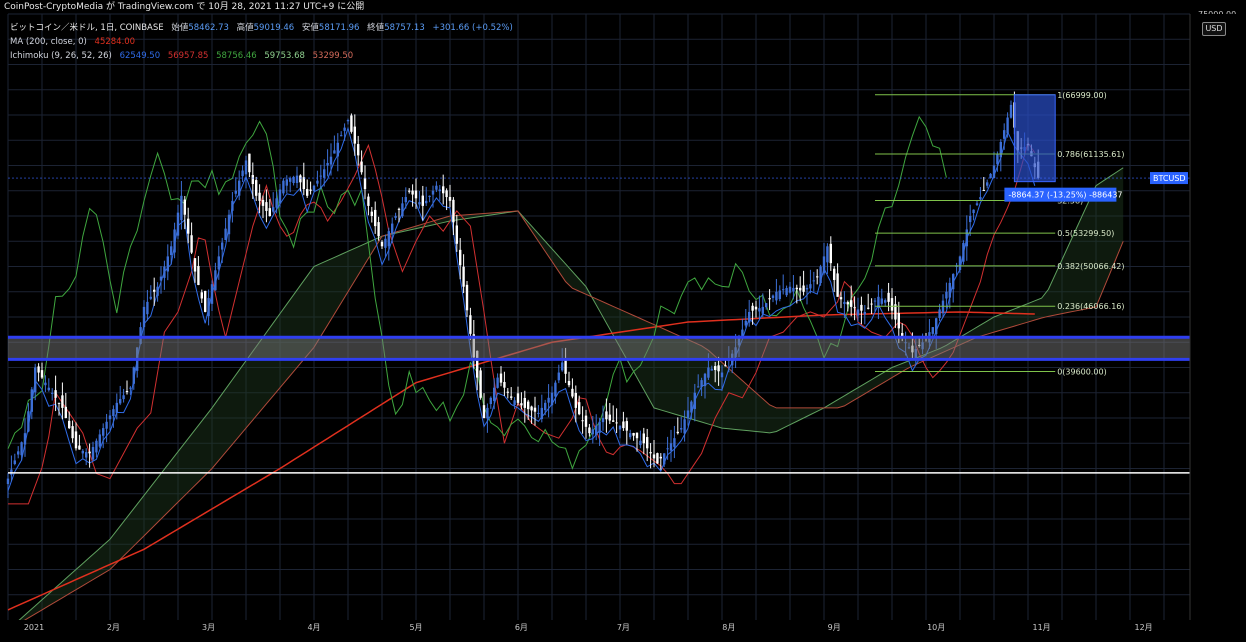 Image resolution: width=1246 pixels, height=642 pixels. What do you see at coordinates (310, 28) in the screenshot?
I see `legend-low-label: 安値` at bounding box center [310, 28].